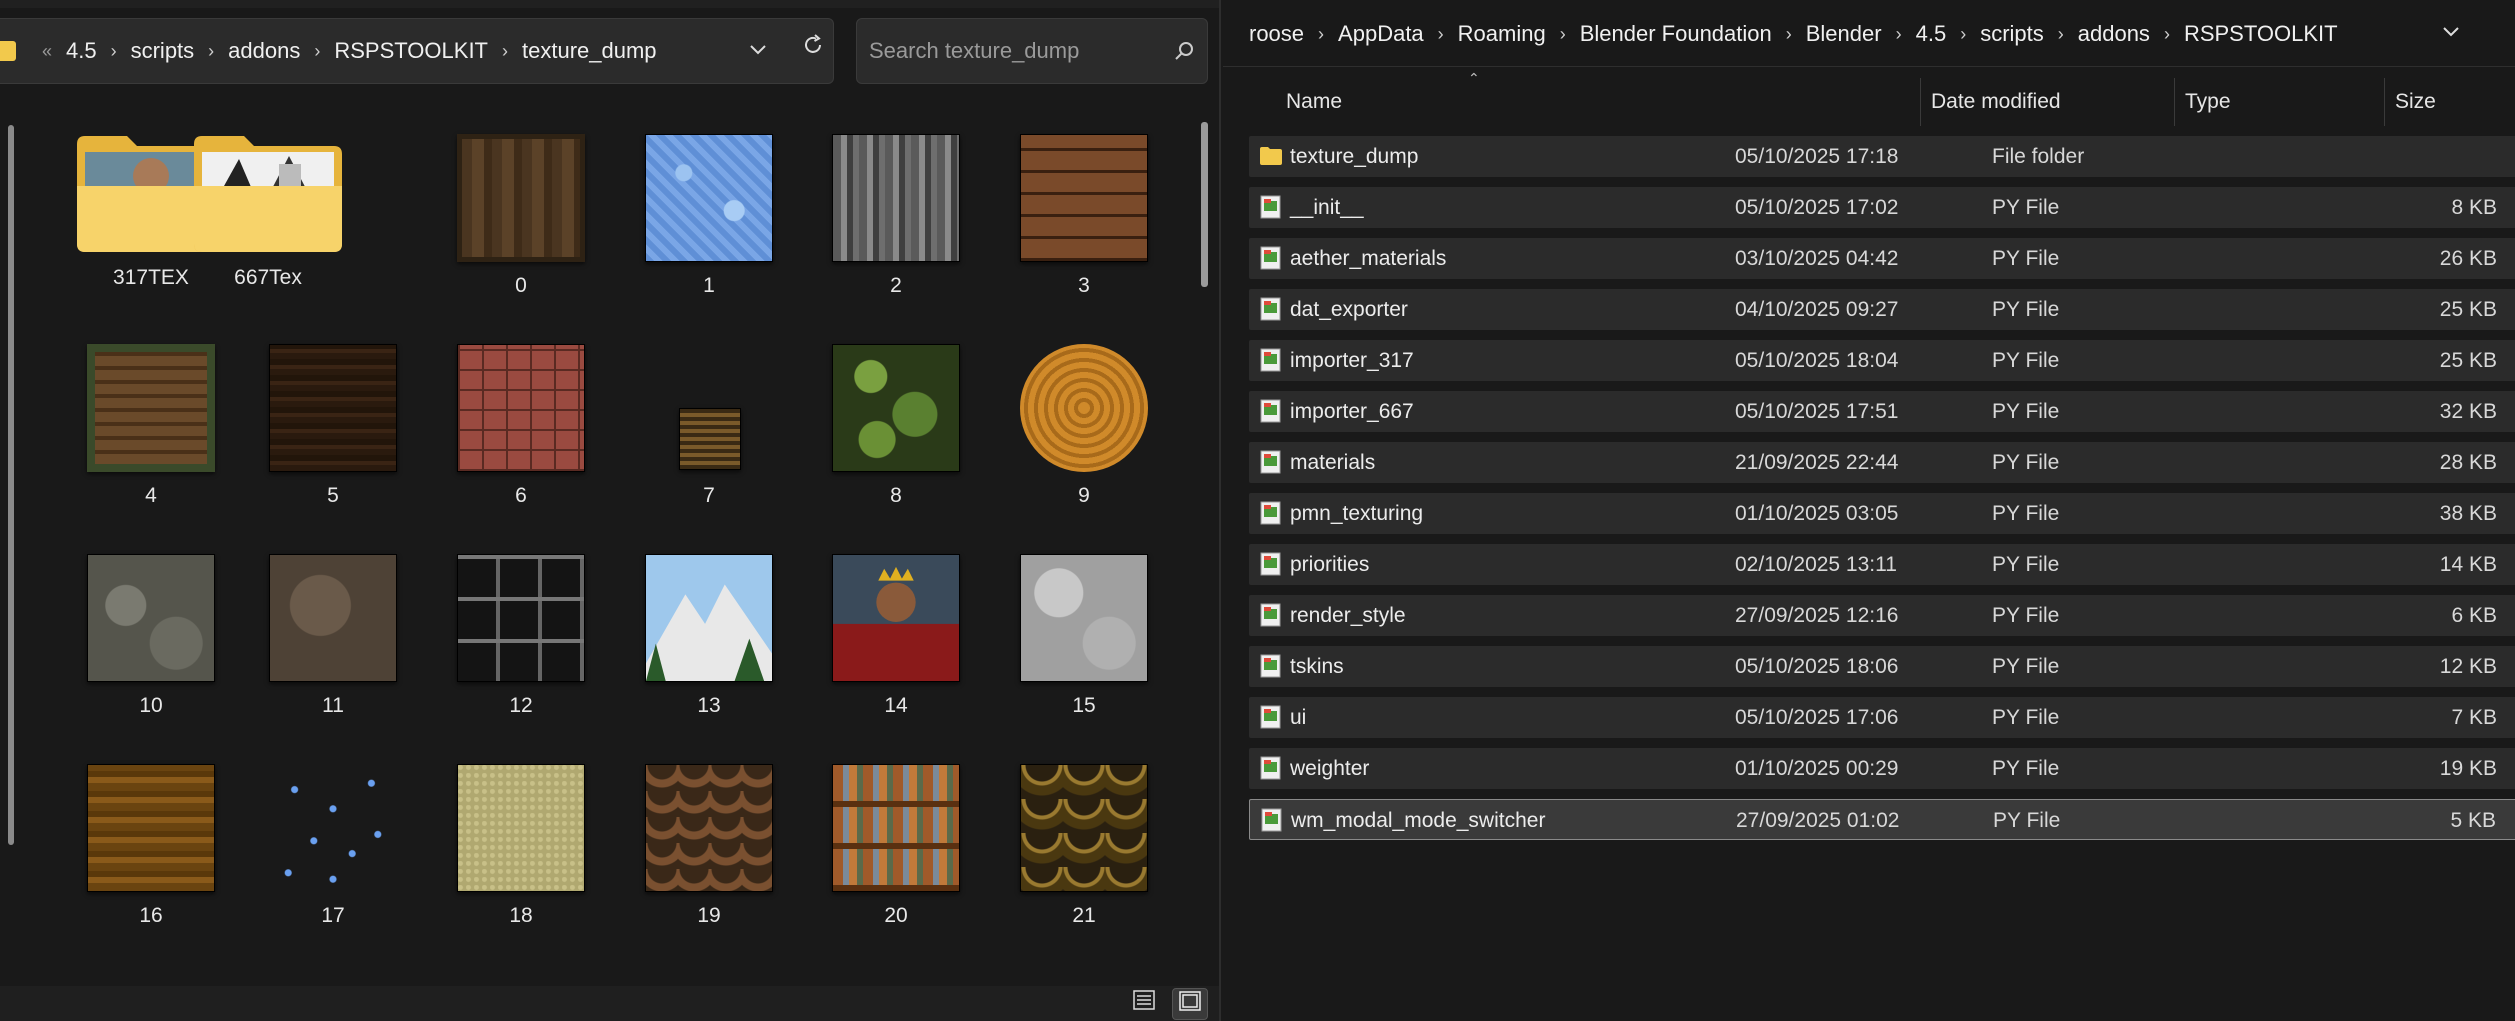 The image size is (2515, 1021). What do you see at coordinates (1084, 915) in the screenshot?
I see `tile-label: 21` at bounding box center [1084, 915].